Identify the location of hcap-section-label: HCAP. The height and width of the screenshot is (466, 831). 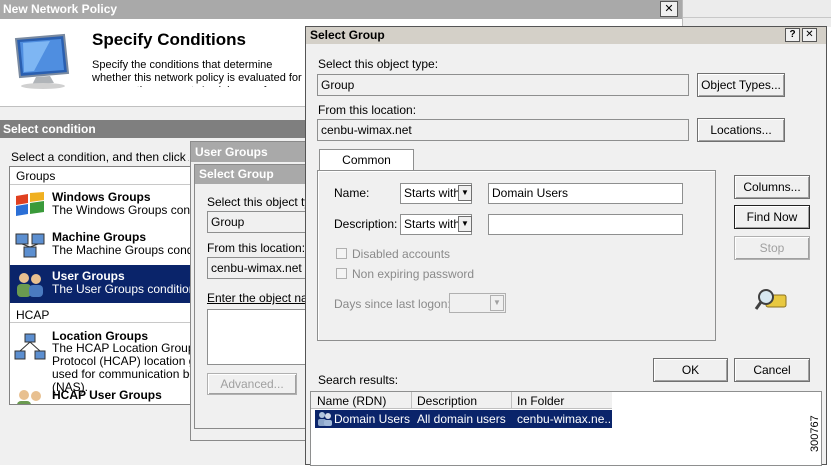
(33, 315).